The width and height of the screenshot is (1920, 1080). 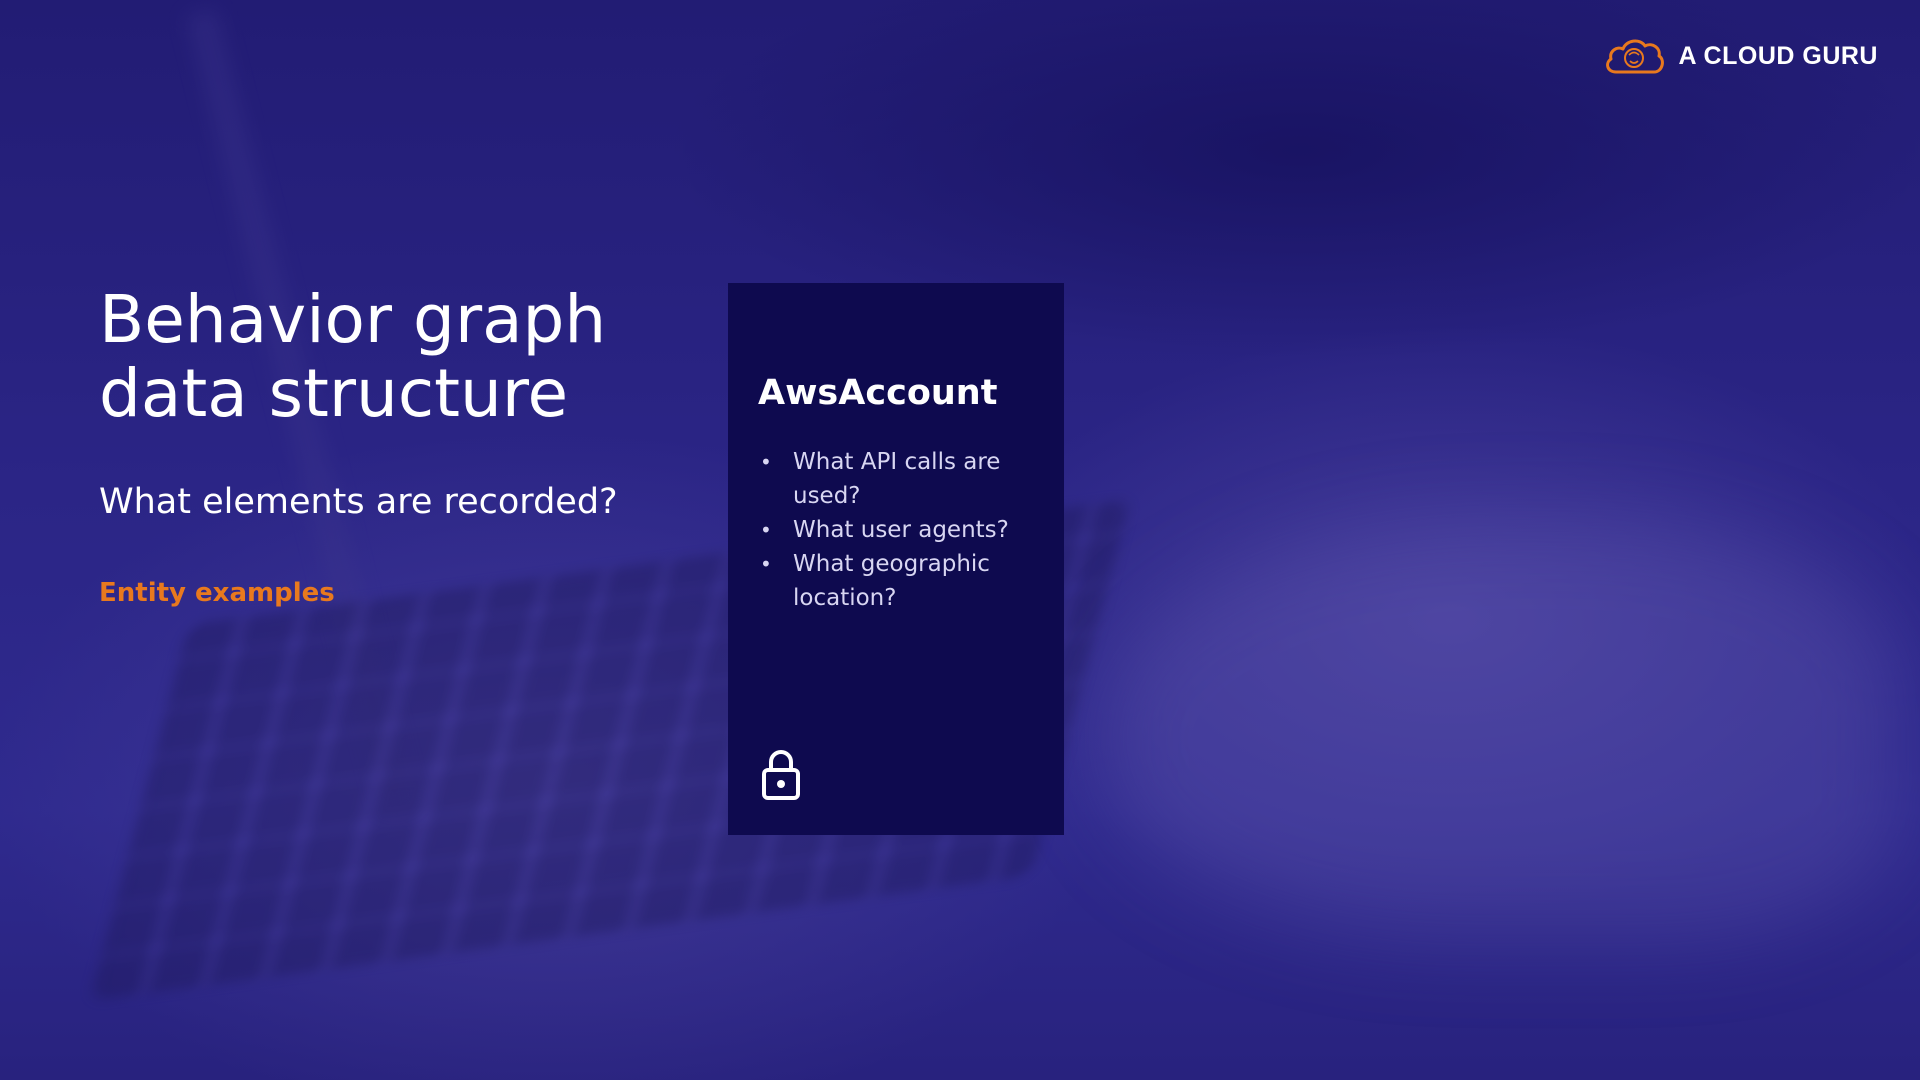 What do you see at coordinates (901, 530) in the screenshot?
I see `list-item-text: What user agents?` at bounding box center [901, 530].